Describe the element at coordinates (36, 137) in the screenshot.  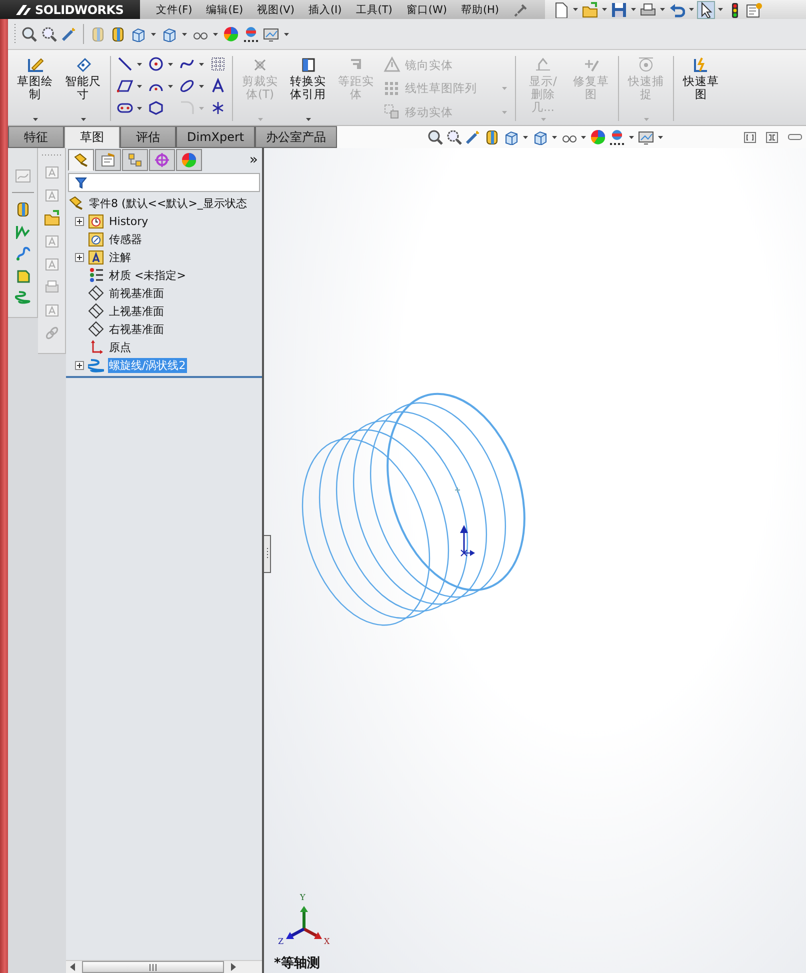
I see `command-tab: 特征` at that location.